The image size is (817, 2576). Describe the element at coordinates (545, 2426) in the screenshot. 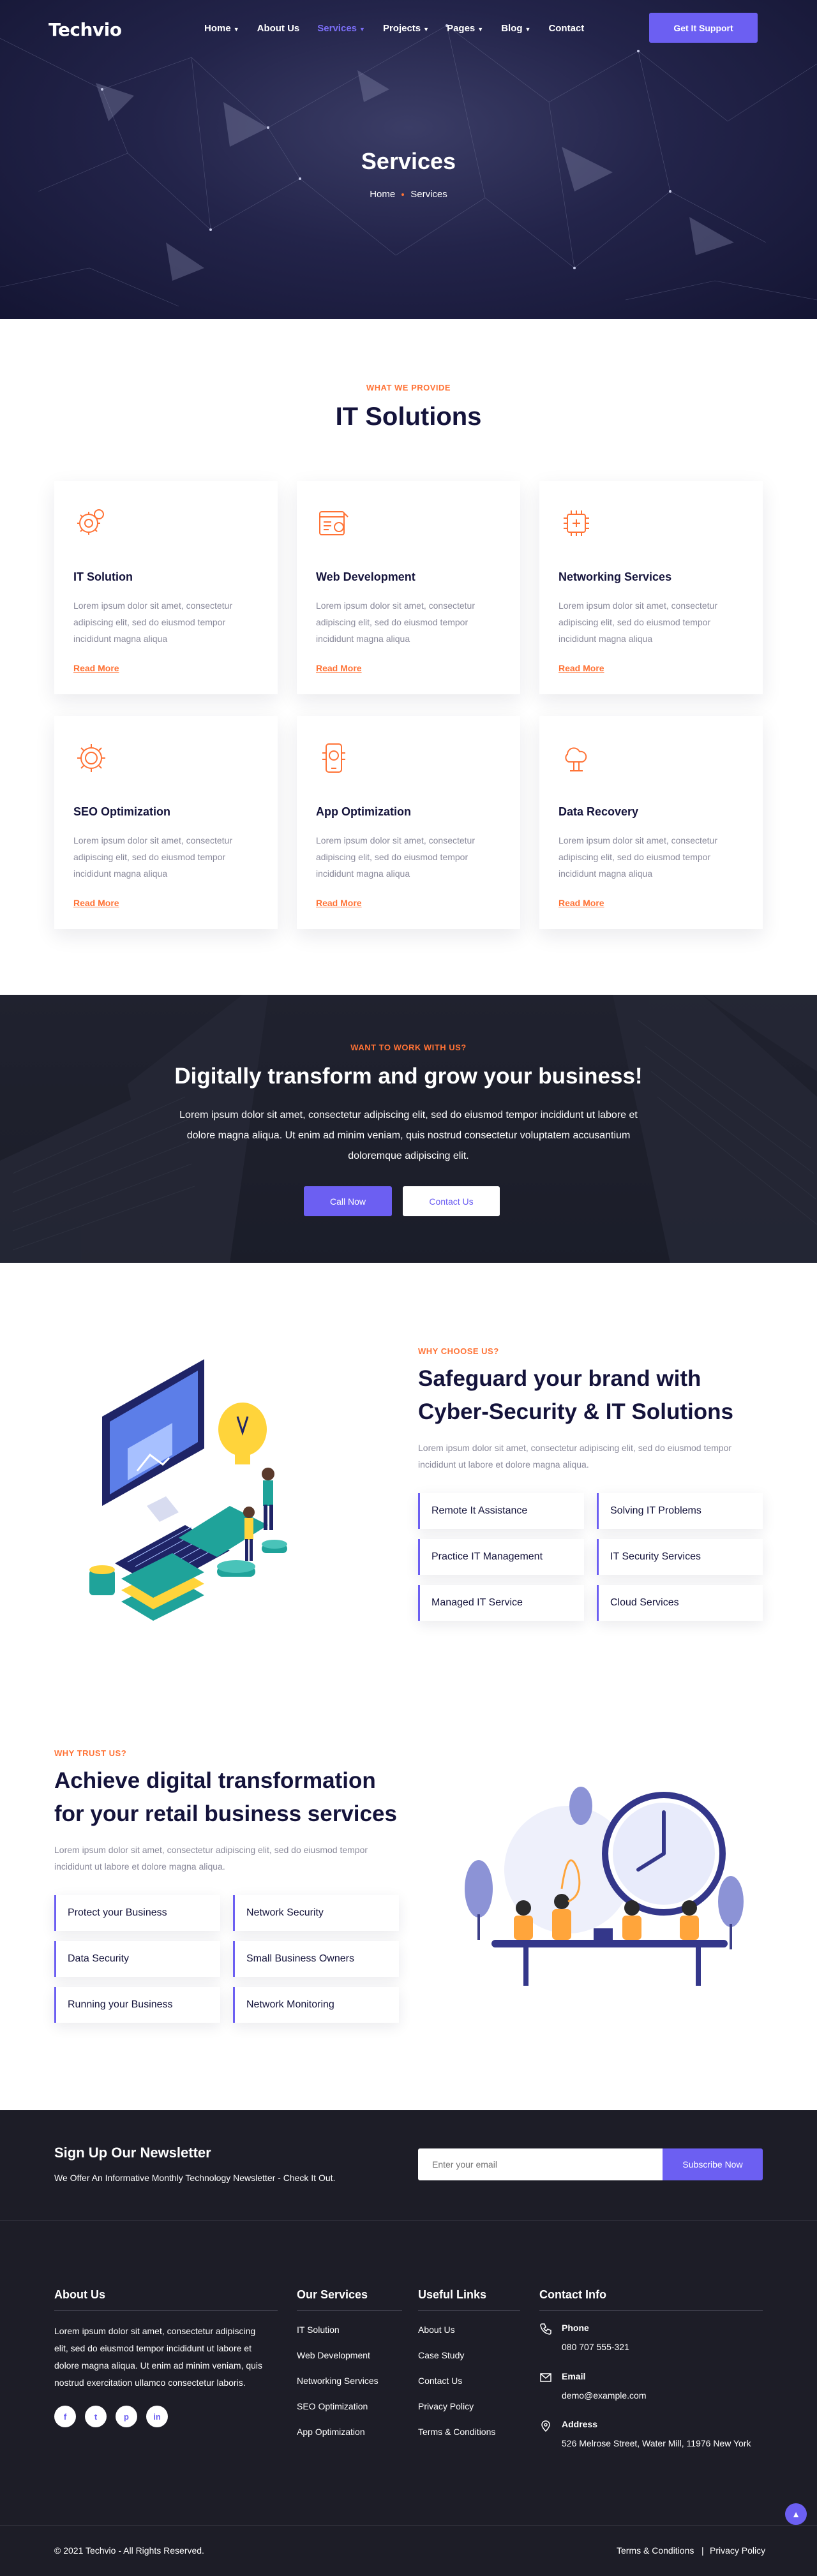

I see `location-pin-icon` at that location.